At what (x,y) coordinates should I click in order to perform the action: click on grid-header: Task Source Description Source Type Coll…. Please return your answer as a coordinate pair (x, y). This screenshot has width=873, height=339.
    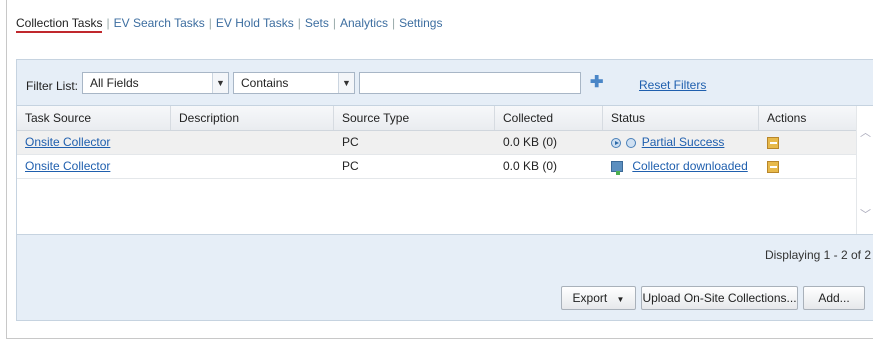
    Looking at the image, I should click on (445, 118).